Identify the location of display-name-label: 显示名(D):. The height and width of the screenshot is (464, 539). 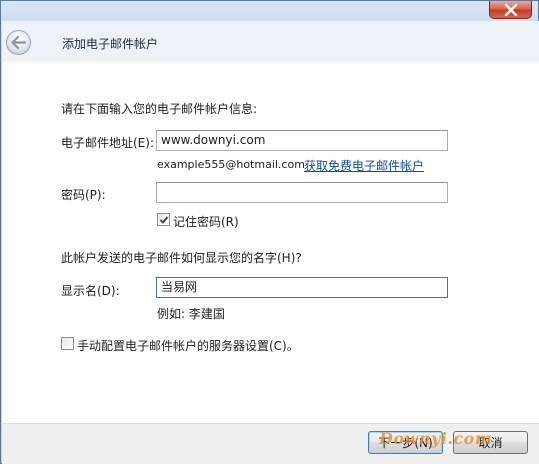
(90, 291).